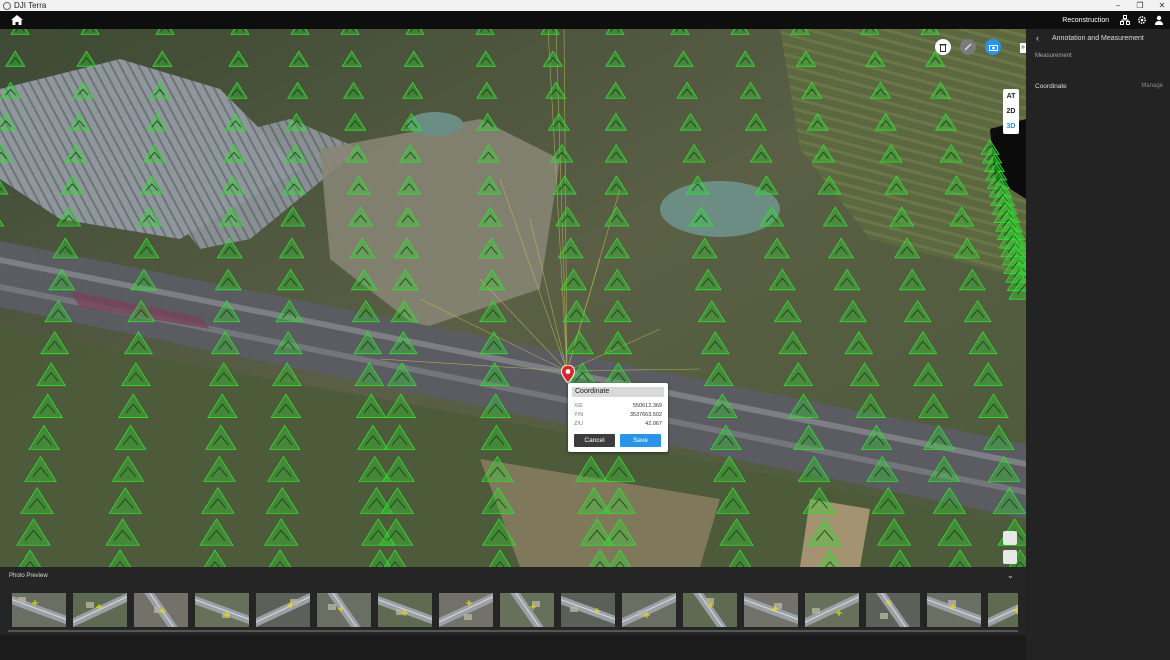 This screenshot has width=1170, height=660. Describe the element at coordinates (1011, 96) in the screenshot. I see `mode-at-button: AT` at that location.